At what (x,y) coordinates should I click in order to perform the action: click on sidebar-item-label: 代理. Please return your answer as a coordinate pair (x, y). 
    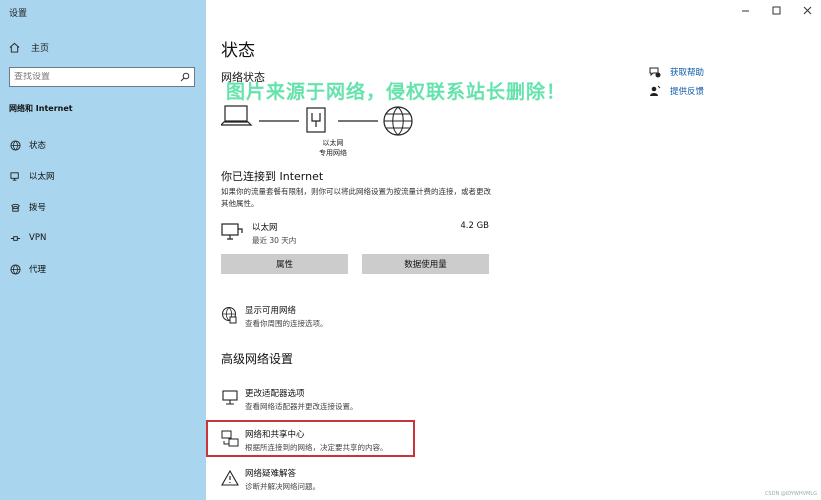
    Looking at the image, I should click on (38, 270).